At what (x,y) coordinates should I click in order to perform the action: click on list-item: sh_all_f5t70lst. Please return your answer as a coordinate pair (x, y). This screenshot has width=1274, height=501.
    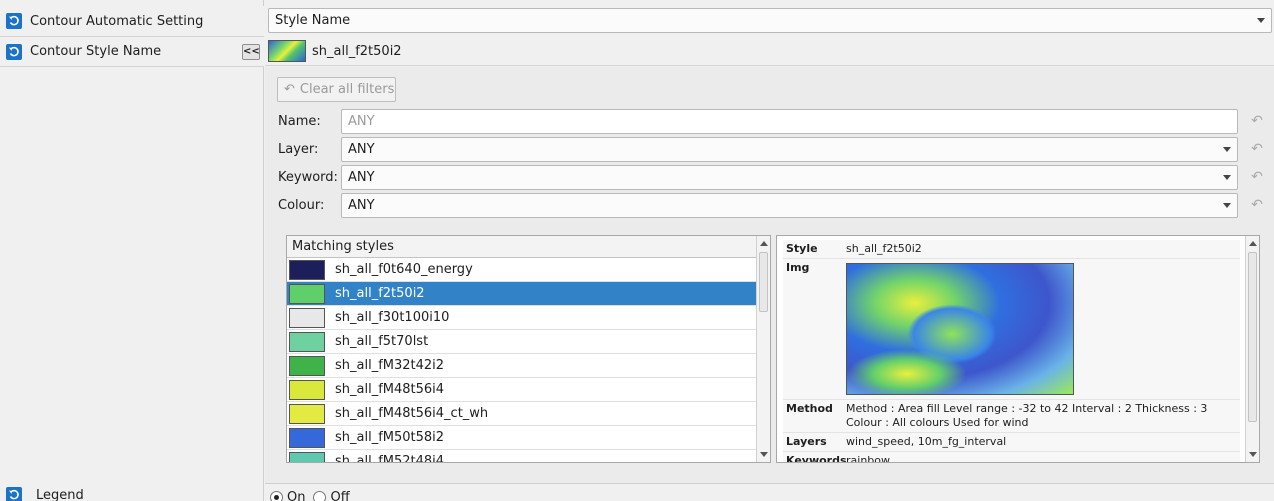
    Looking at the image, I should click on (522, 342).